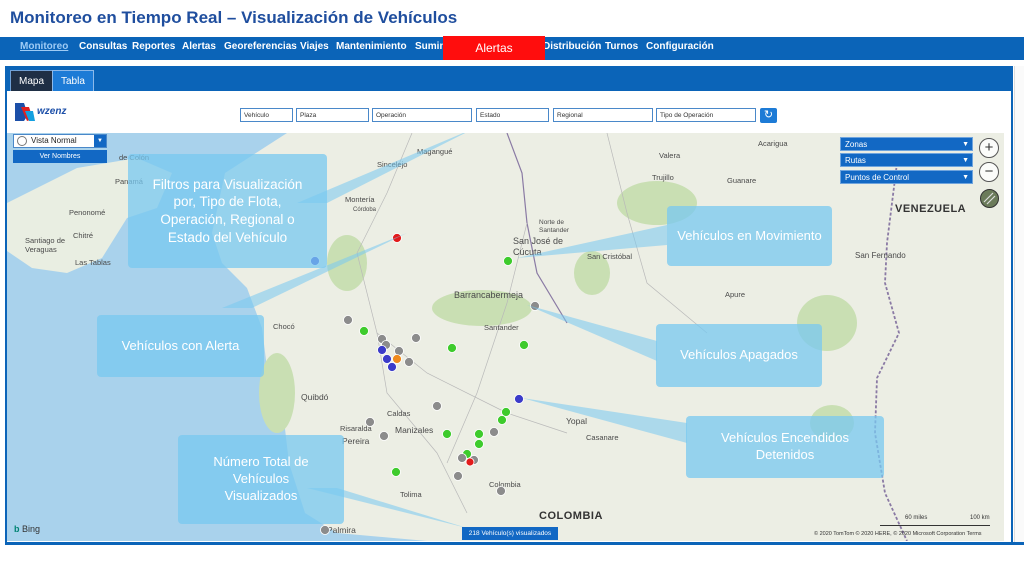 The height and width of the screenshot is (576, 1024). Describe the element at coordinates (17, 529) in the screenshot. I see `bing-icon: b` at that location.